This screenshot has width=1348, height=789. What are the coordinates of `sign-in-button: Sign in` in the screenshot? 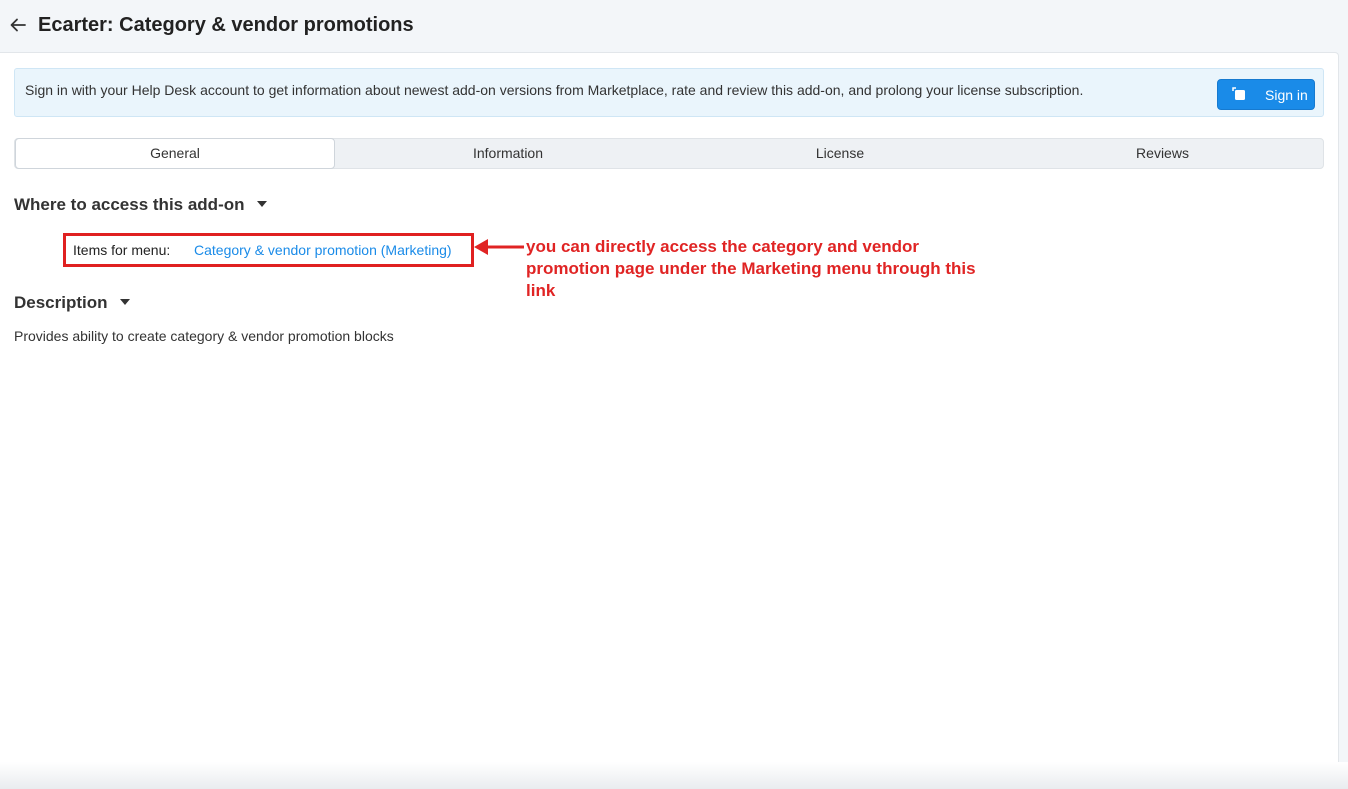 It's located at (1266, 94).